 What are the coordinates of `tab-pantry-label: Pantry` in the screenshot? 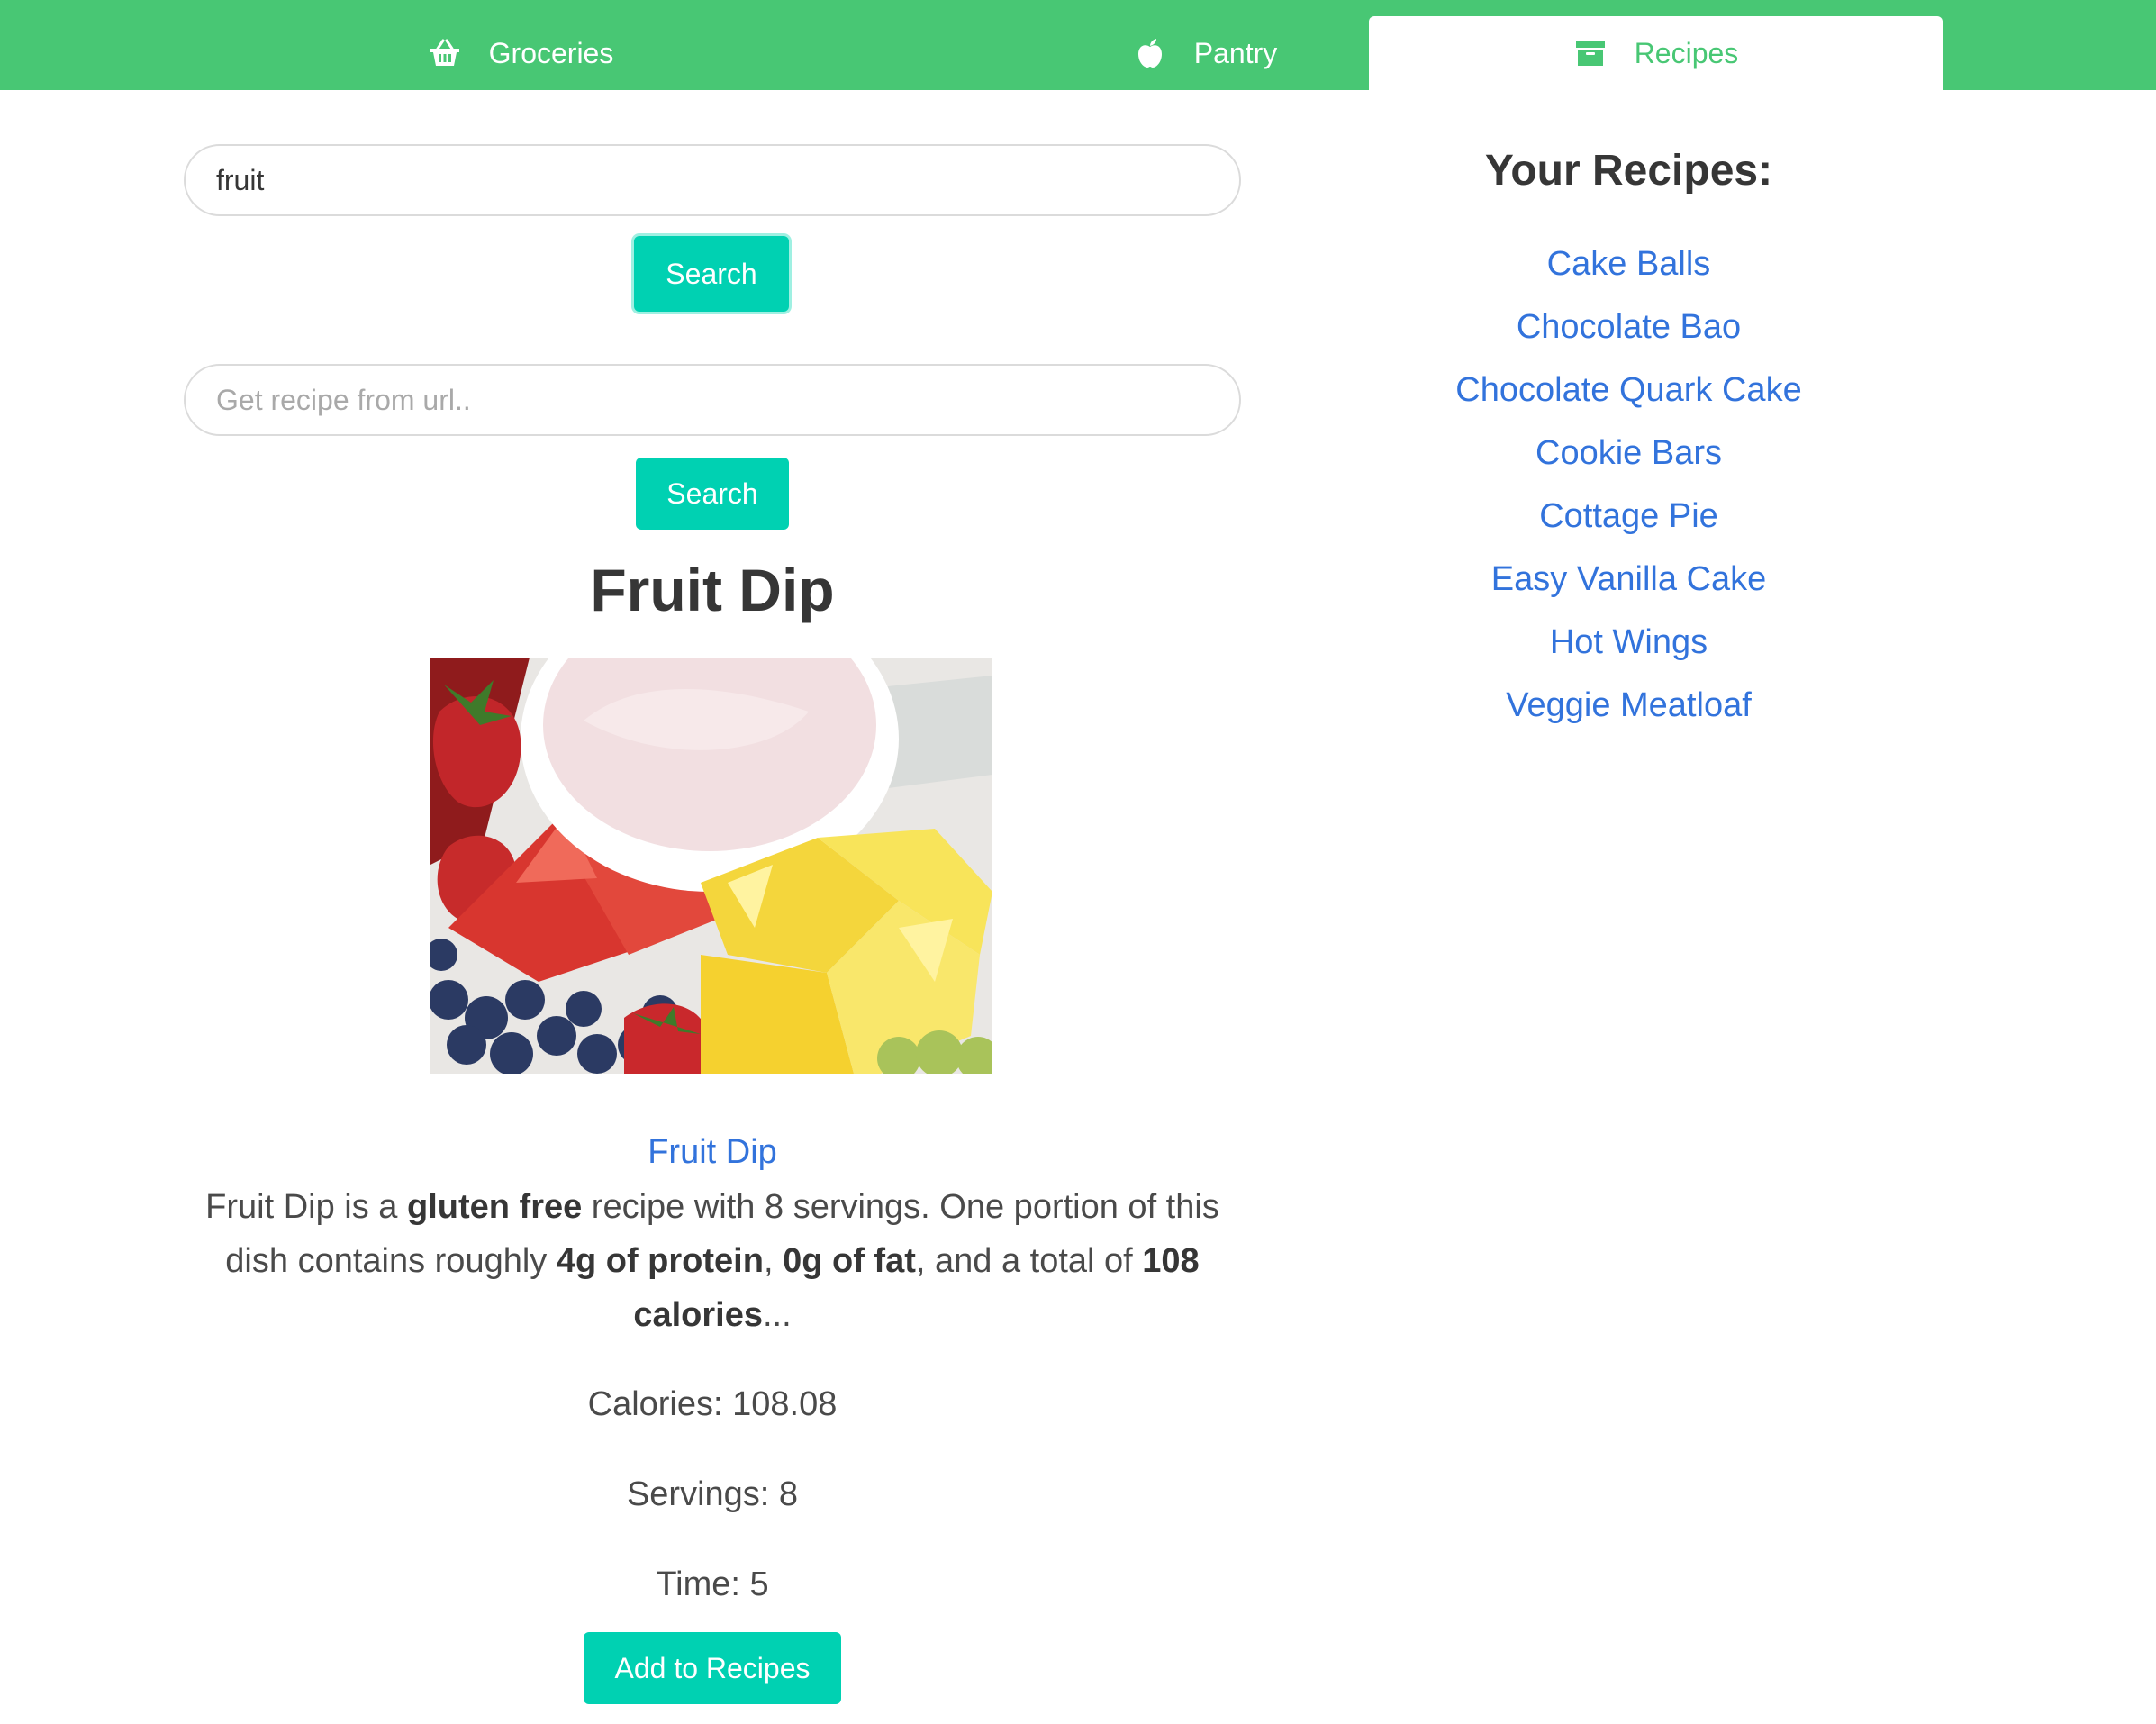 It's located at (1235, 52).